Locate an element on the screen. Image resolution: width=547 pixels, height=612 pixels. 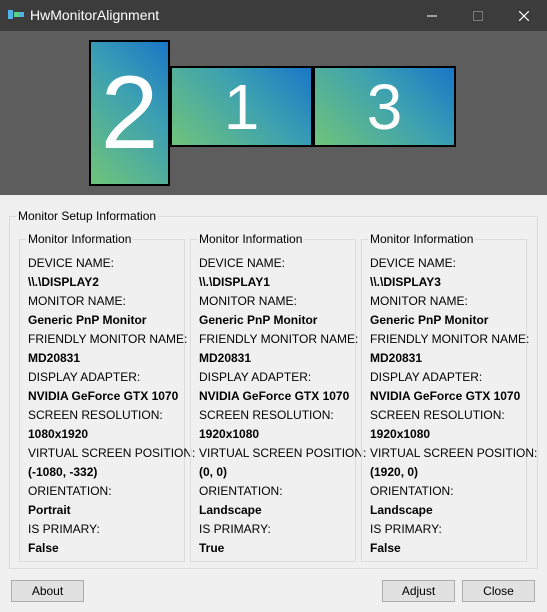
monitor-number: 1 is located at coordinates (241, 106).